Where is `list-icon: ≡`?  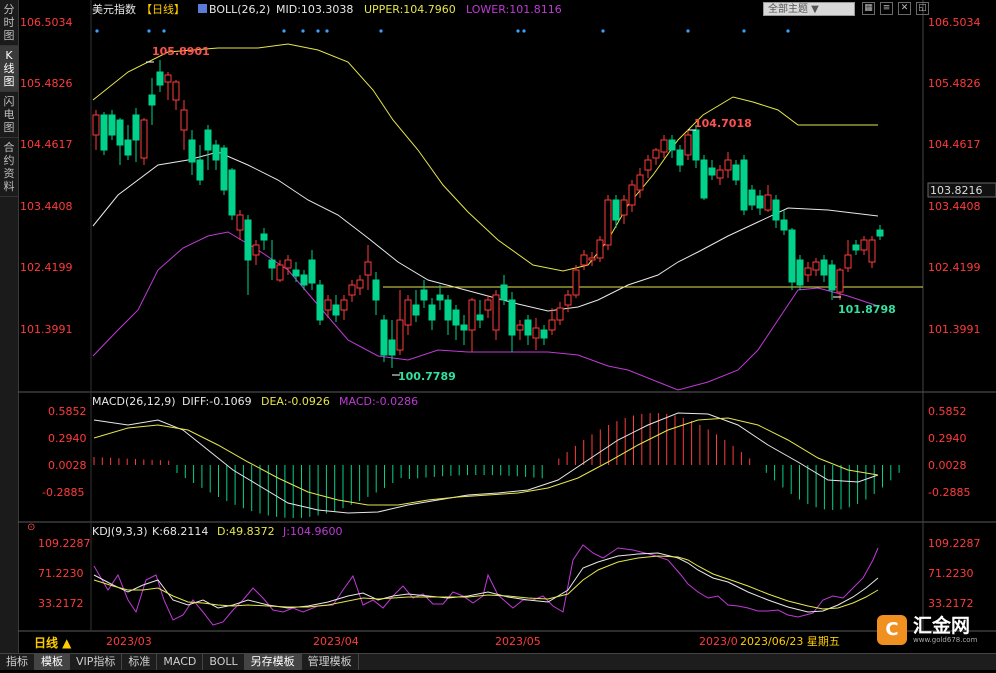
list-icon: ≡ is located at coordinates (886, 8).